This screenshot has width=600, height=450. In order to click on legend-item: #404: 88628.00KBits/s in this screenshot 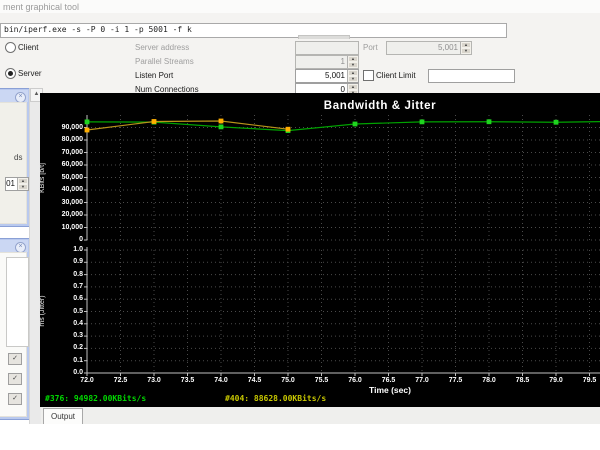, I will do `click(276, 398)`.